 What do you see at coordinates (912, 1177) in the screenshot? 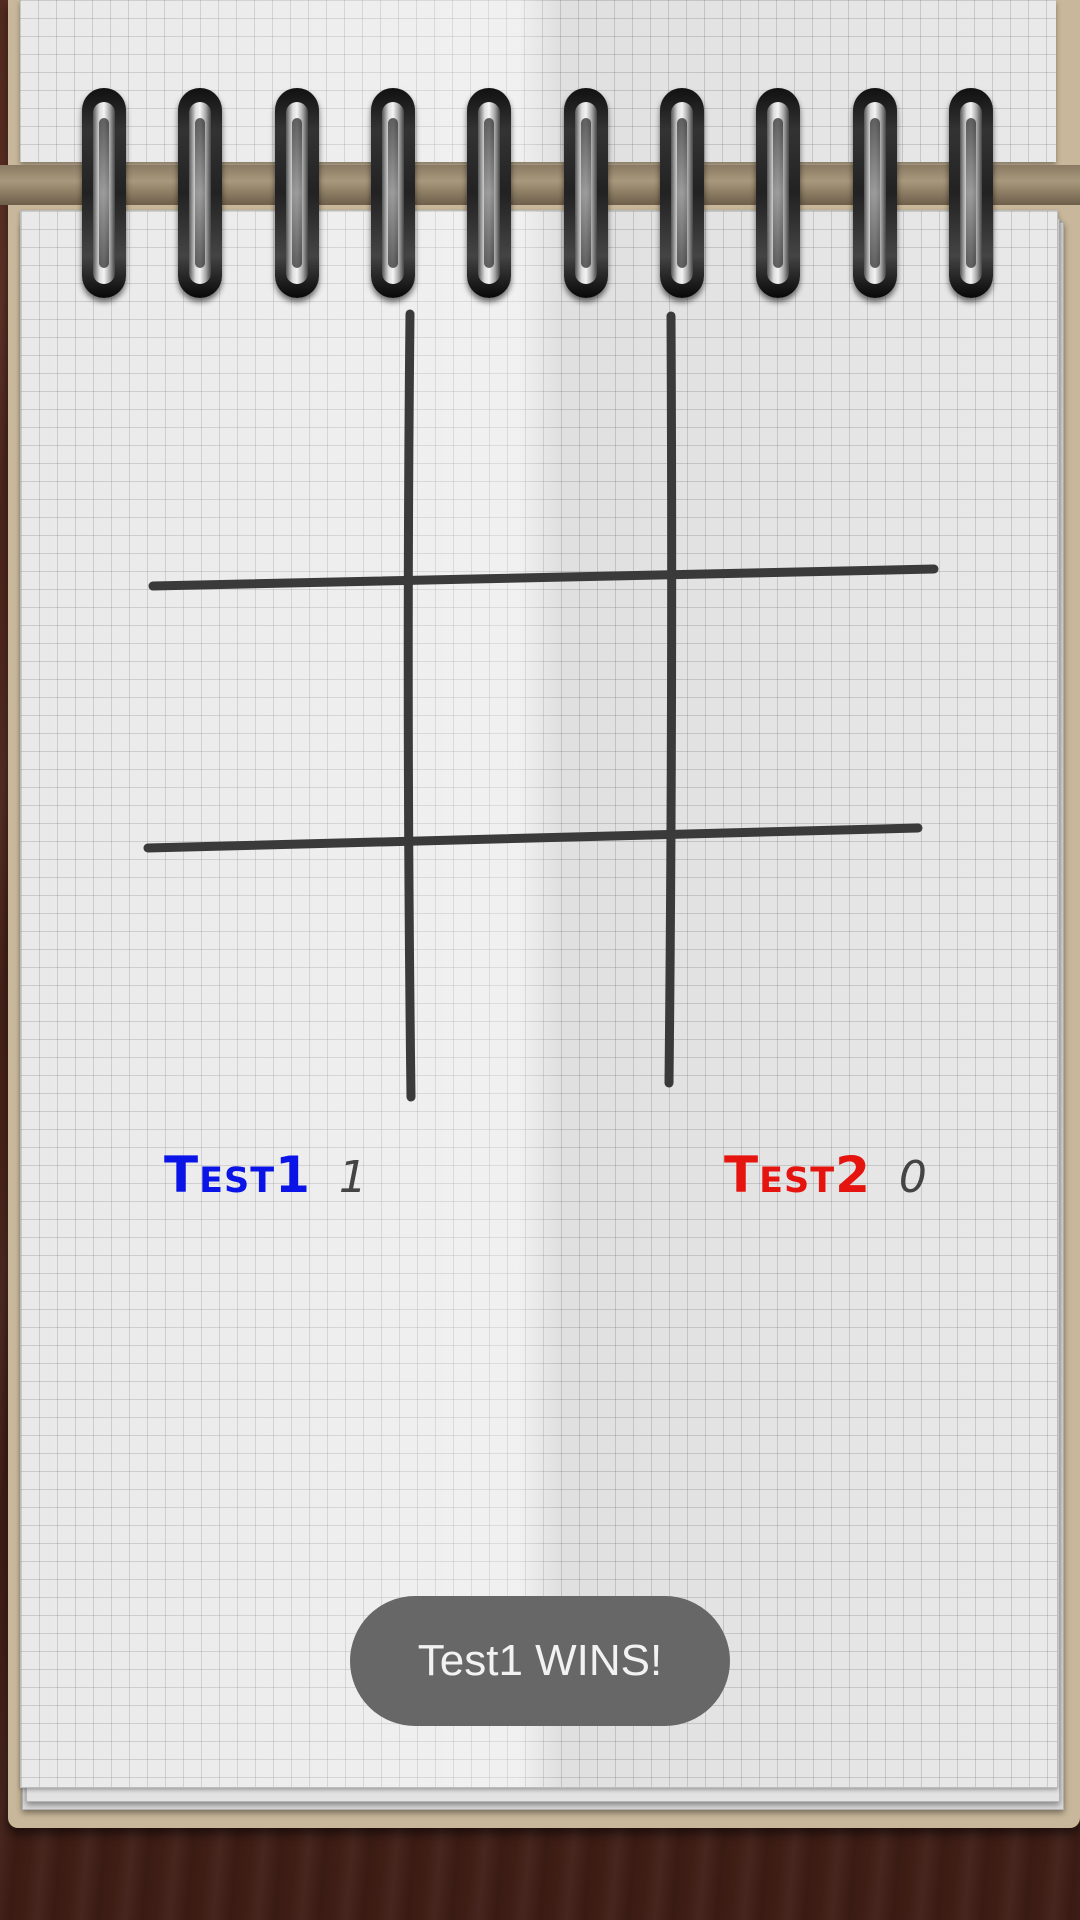
I see `player-two-score: 0` at bounding box center [912, 1177].